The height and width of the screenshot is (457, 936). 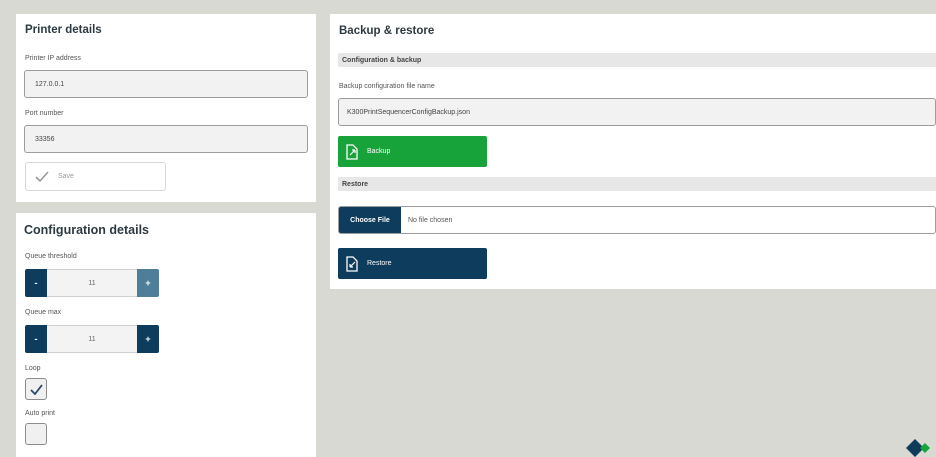 I want to click on save-button-label: Save, so click(x=66, y=176).